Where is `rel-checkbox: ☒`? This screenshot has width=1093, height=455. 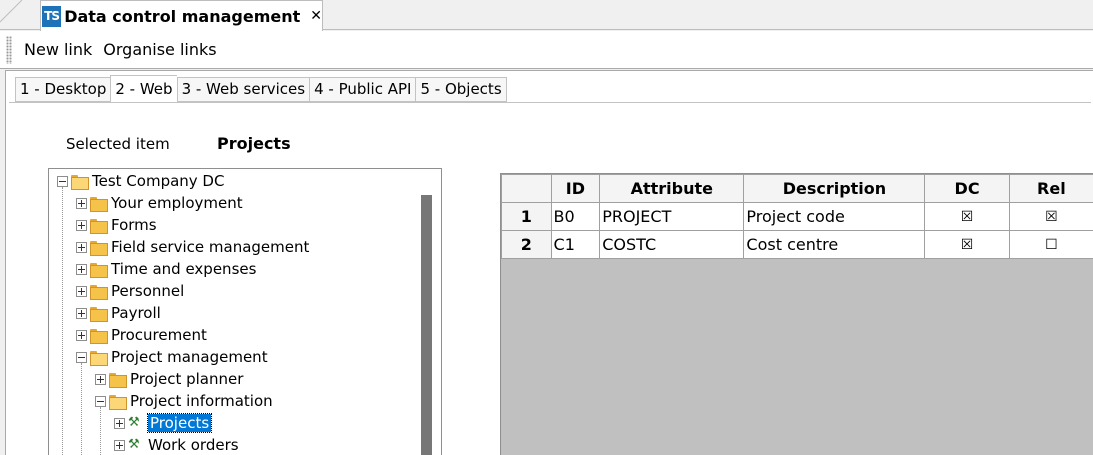 rel-checkbox: ☒ is located at coordinates (1050, 216).